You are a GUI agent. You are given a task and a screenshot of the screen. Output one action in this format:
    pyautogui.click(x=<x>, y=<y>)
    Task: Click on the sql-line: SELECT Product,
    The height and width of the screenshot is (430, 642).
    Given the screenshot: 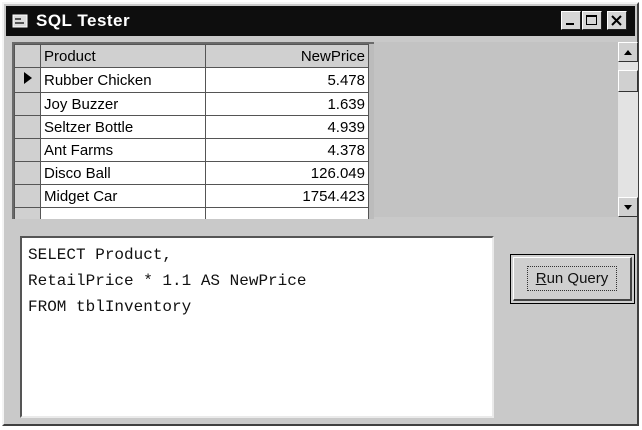 What is the action you would take?
    pyautogui.click(x=100, y=255)
    